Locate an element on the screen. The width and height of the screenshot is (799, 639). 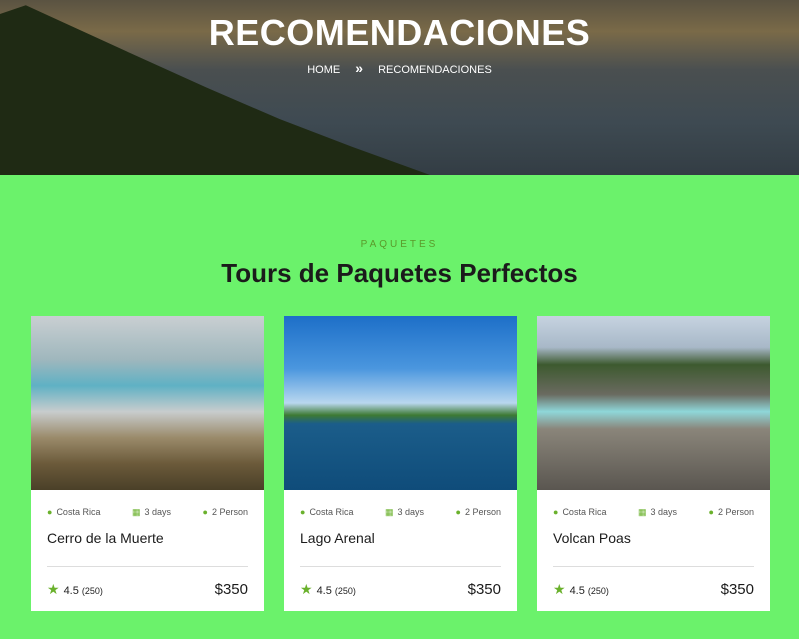
tour-name: Cerro de la Muerte is located at coordinates (147, 537).